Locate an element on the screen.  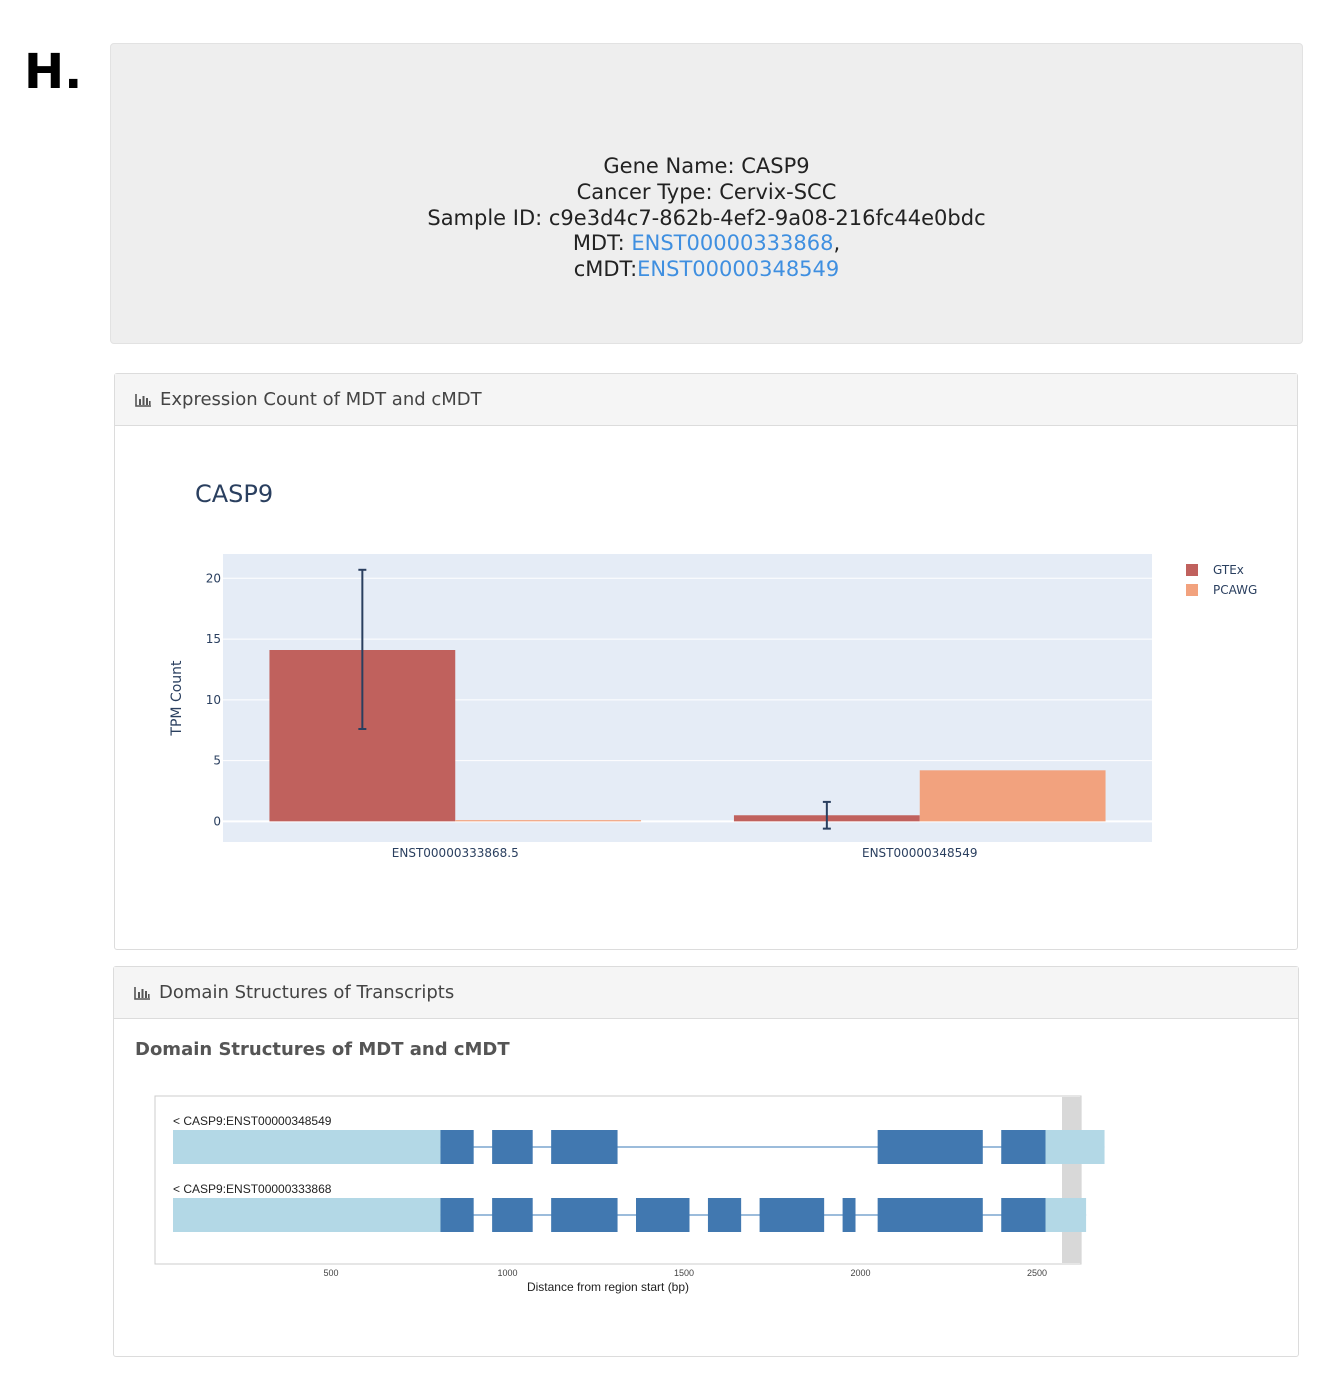
cmdt-label: cMDT: is located at coordinates (605, 269).